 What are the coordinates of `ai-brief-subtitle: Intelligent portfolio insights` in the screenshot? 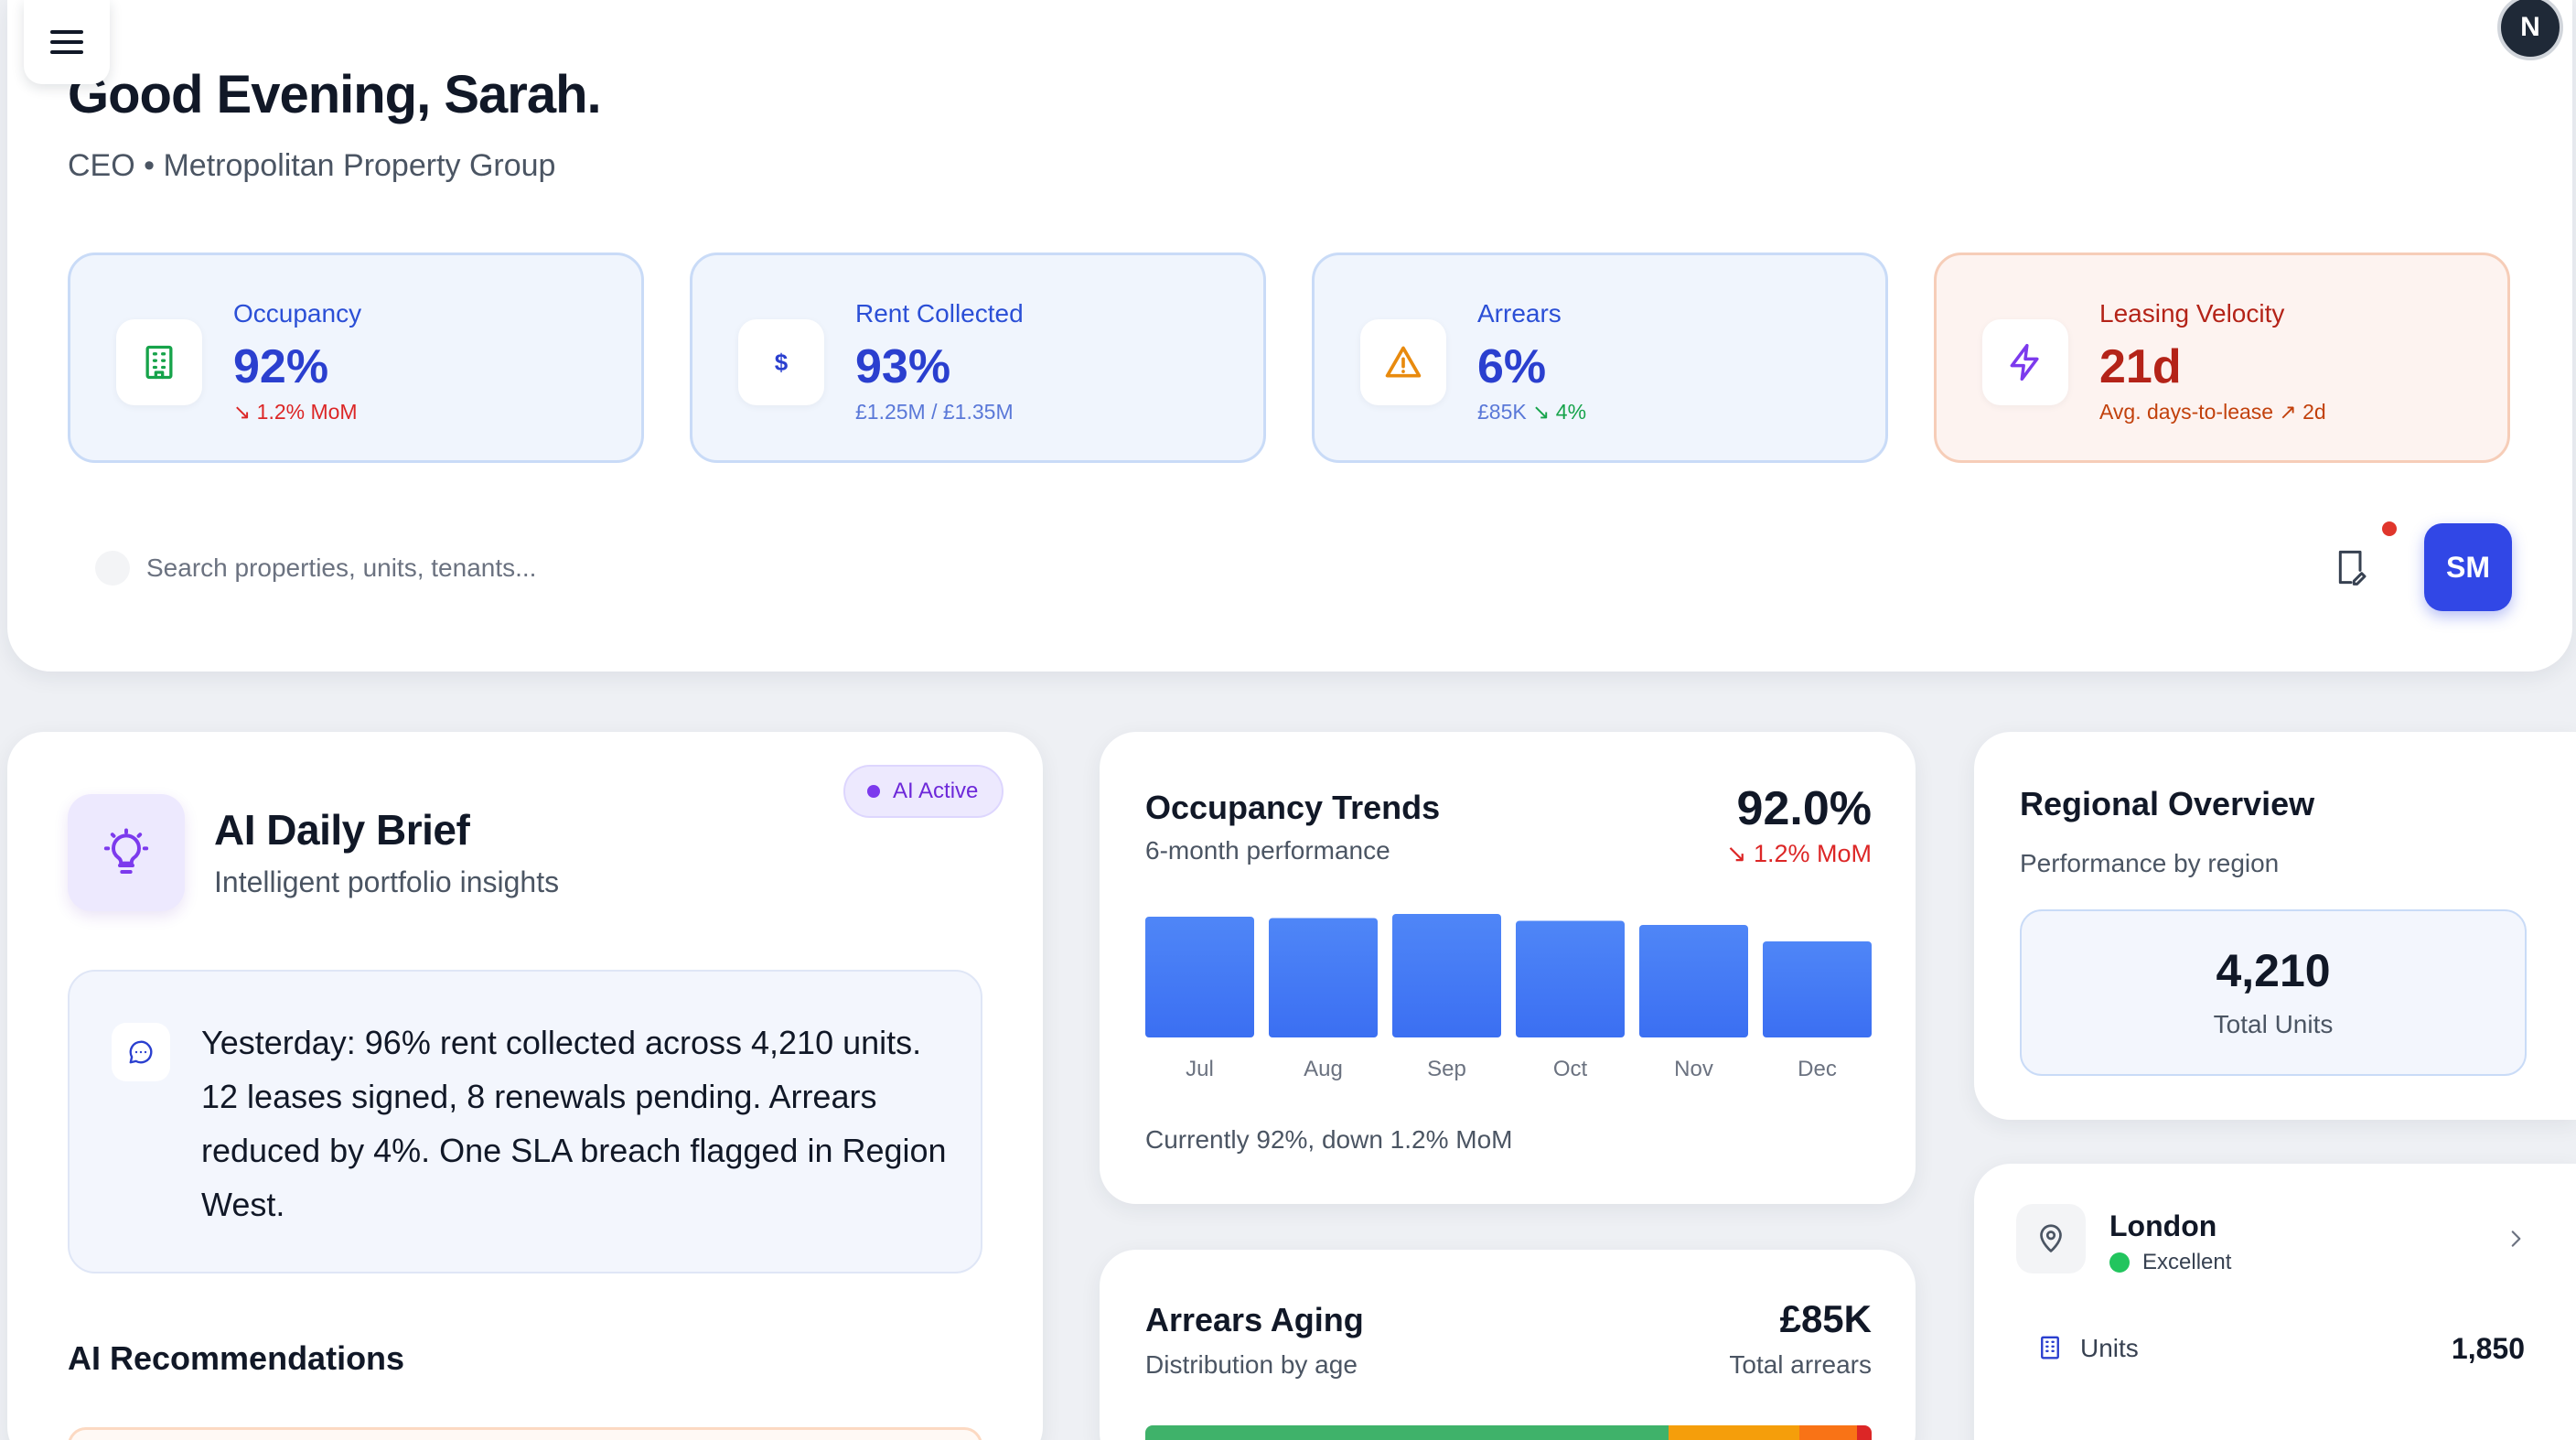 It's located at (387, 881).